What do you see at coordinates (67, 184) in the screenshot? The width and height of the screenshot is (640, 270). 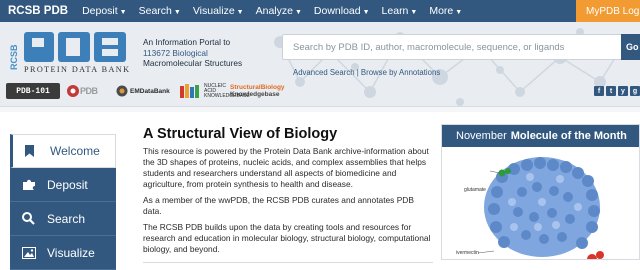 I see `sidebar-item-label: Deposit` at bounding box center [67, 184].